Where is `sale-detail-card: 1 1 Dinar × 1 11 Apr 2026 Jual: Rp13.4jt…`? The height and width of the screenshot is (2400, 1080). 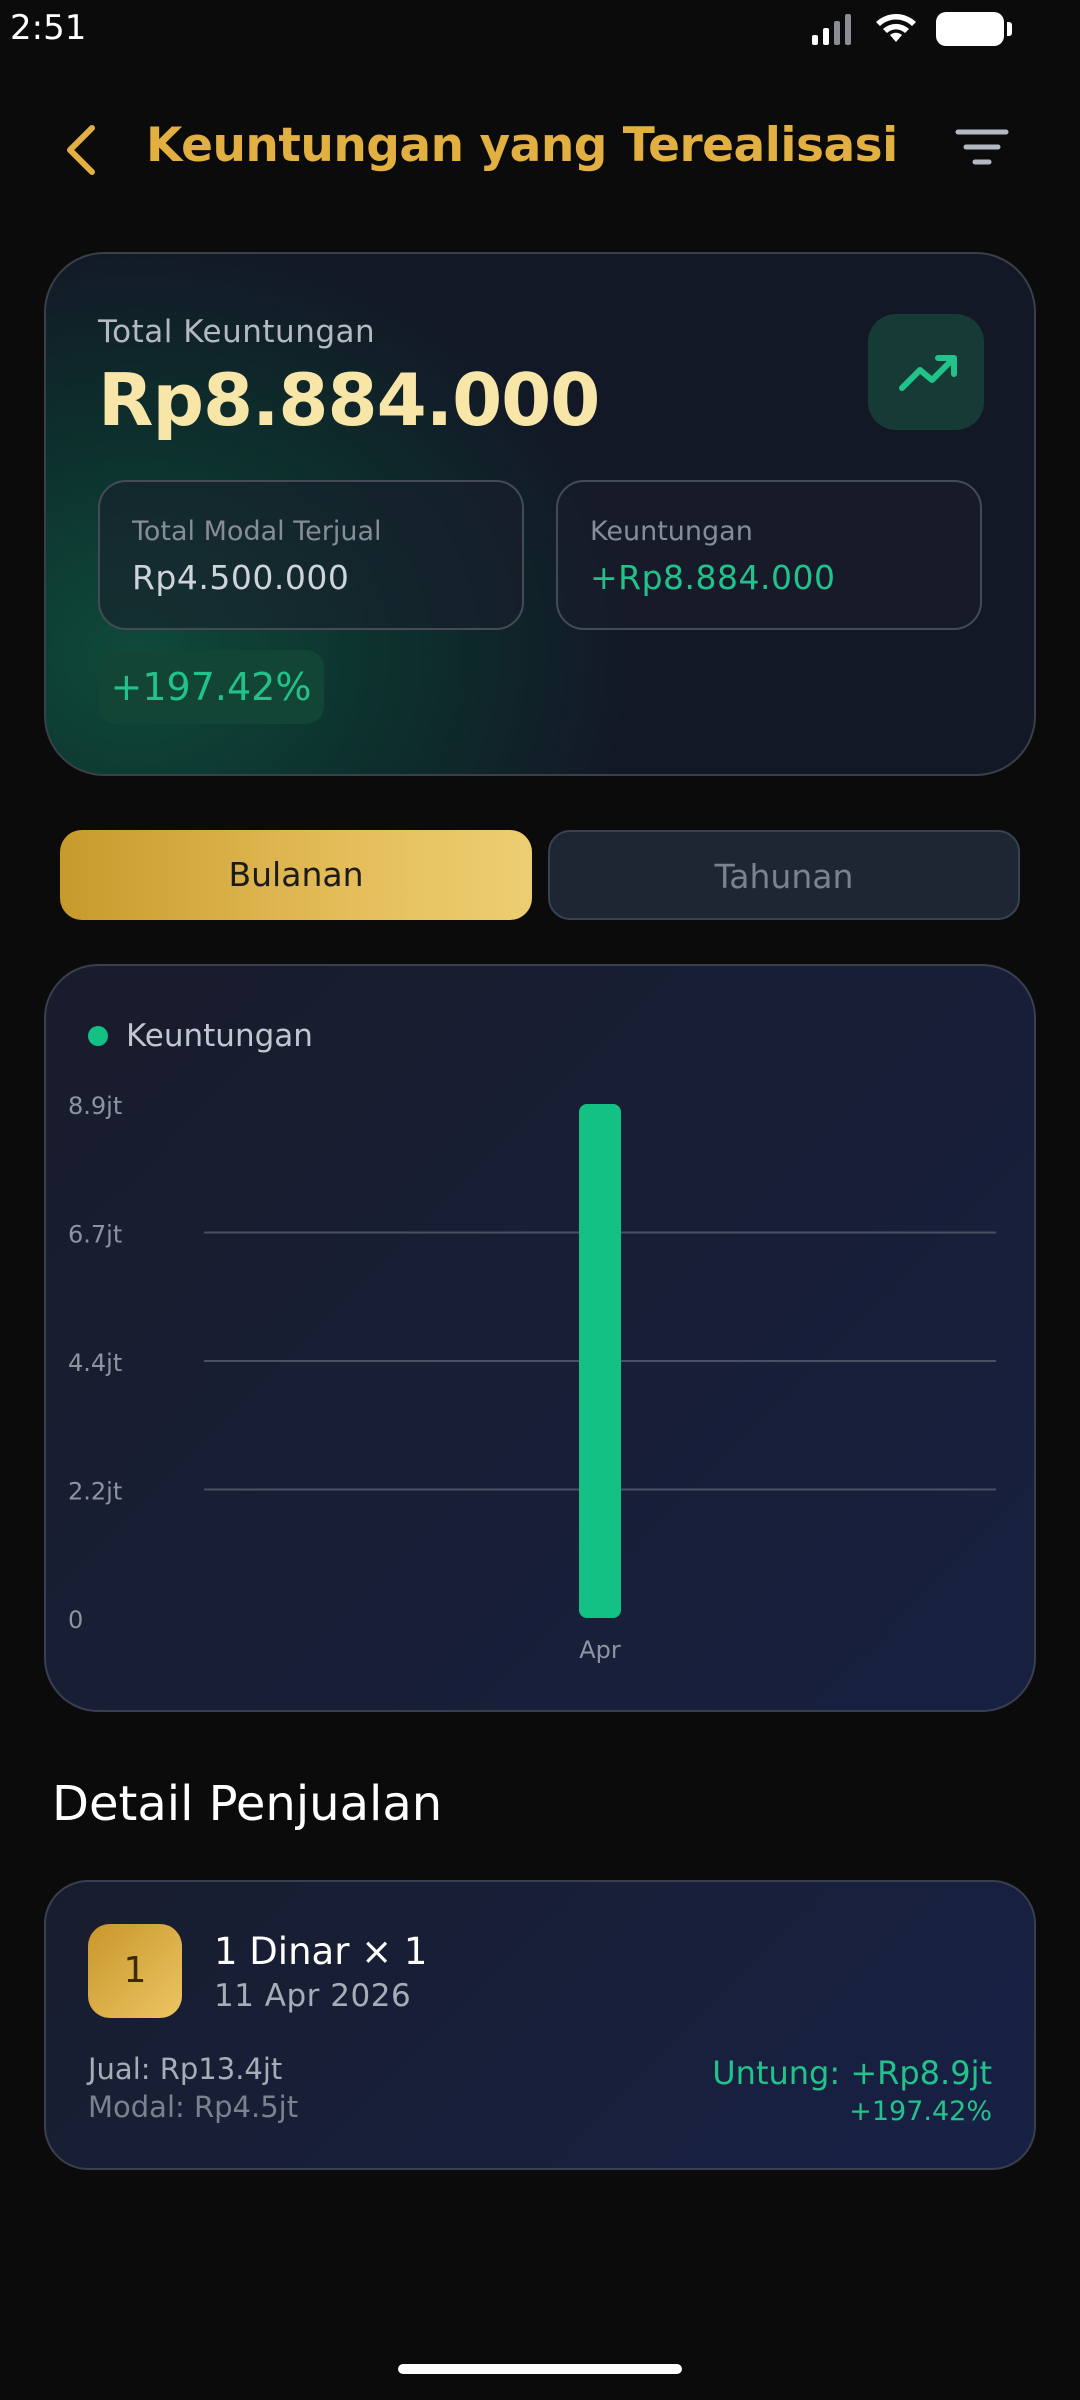 sale-detail-card: 1 1 Dinar × 1 11 Apr 2026 Jual: Rp13.4jt… is located at coordinates (540, 2025).